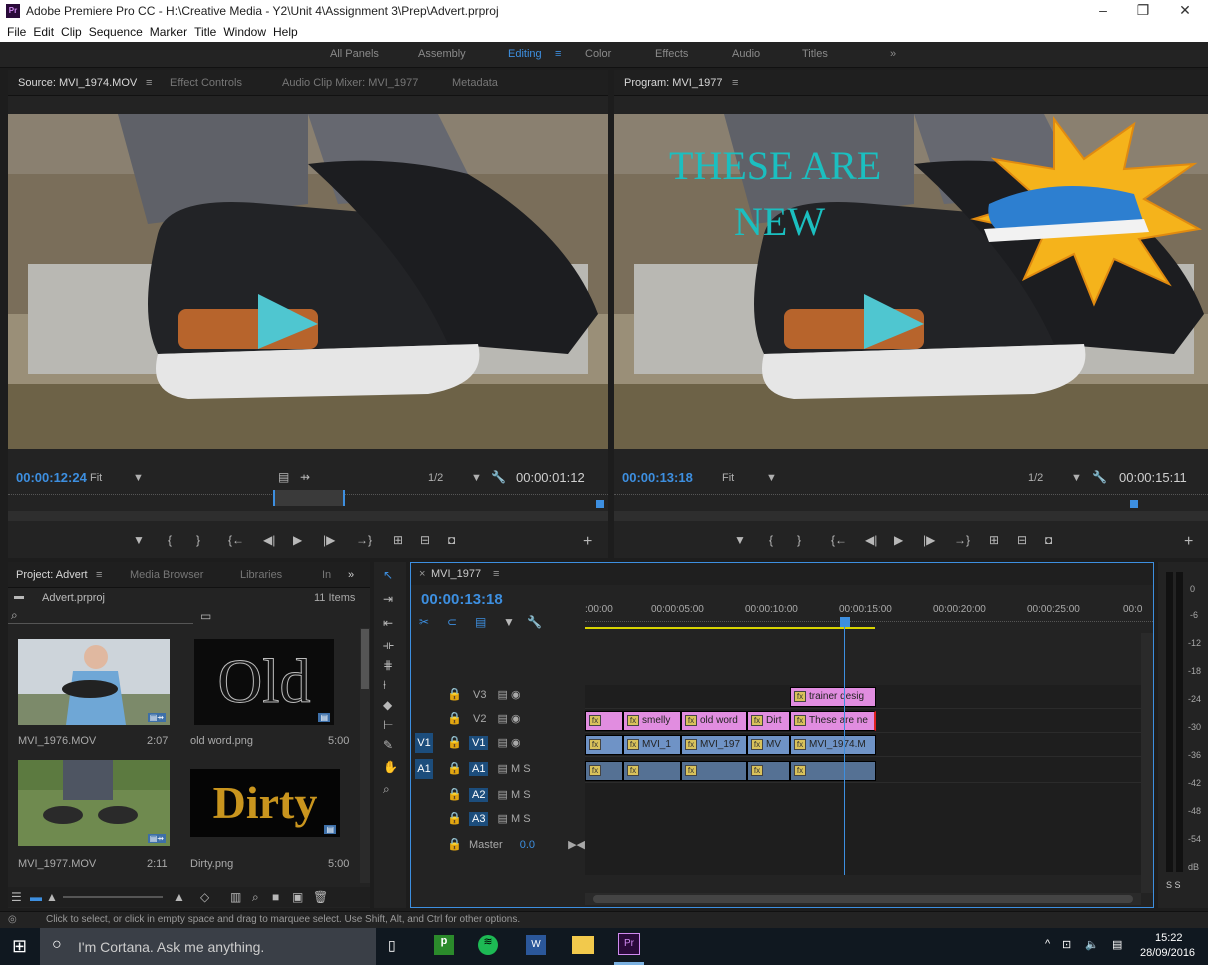 This screenshot has height=965, width=1208. I want to click on tab-media-browser: Media Browser, so click(166, 575).